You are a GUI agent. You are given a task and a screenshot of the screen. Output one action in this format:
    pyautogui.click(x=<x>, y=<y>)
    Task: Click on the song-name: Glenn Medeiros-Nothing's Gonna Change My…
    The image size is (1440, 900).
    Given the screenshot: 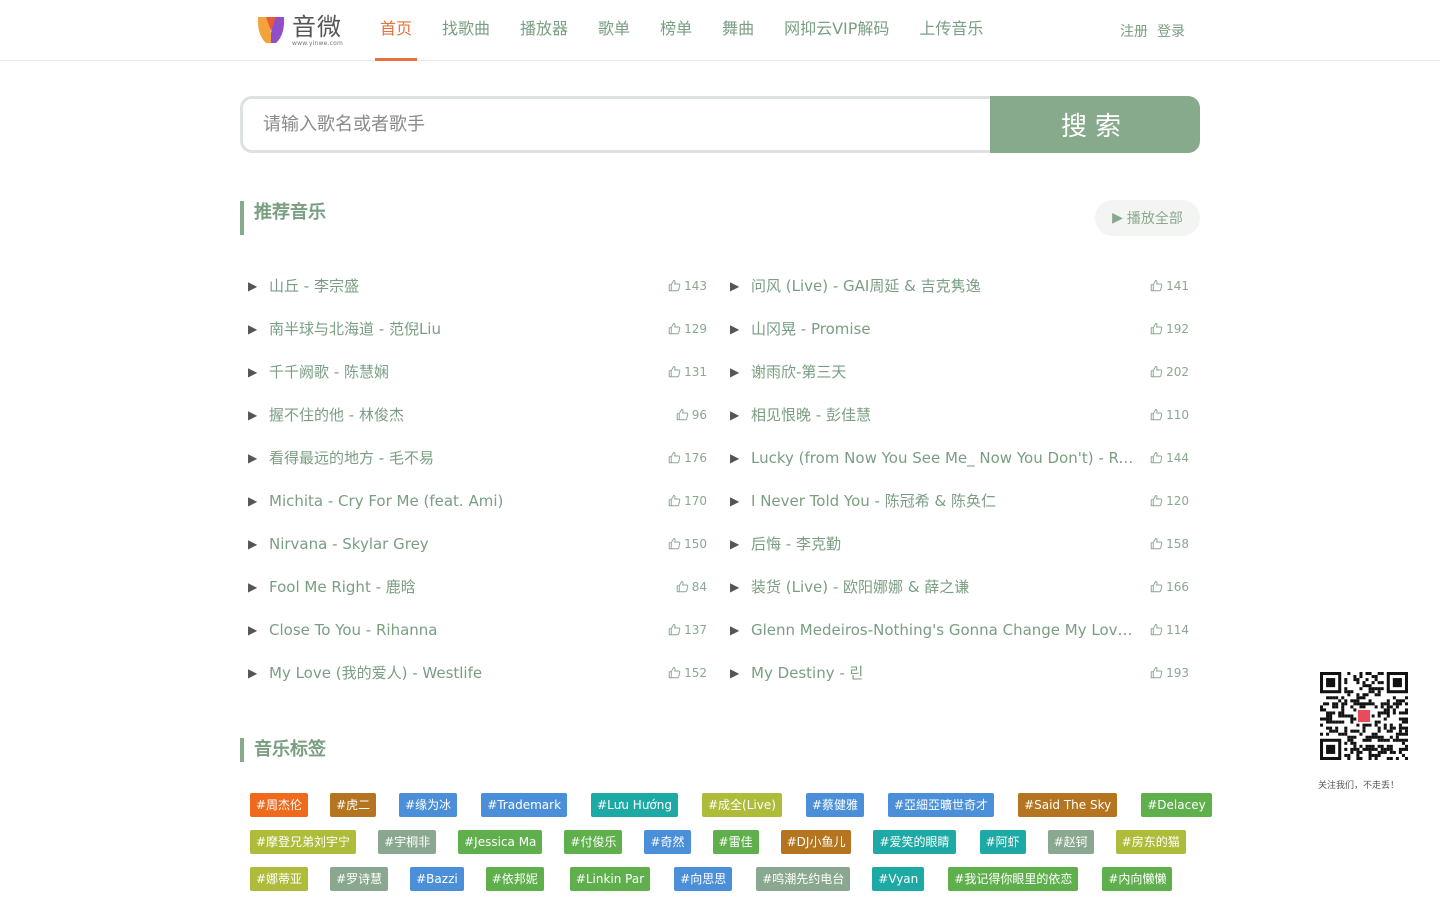 What is the action you would take?
    pyautogui.click(x=945, y=630)
    